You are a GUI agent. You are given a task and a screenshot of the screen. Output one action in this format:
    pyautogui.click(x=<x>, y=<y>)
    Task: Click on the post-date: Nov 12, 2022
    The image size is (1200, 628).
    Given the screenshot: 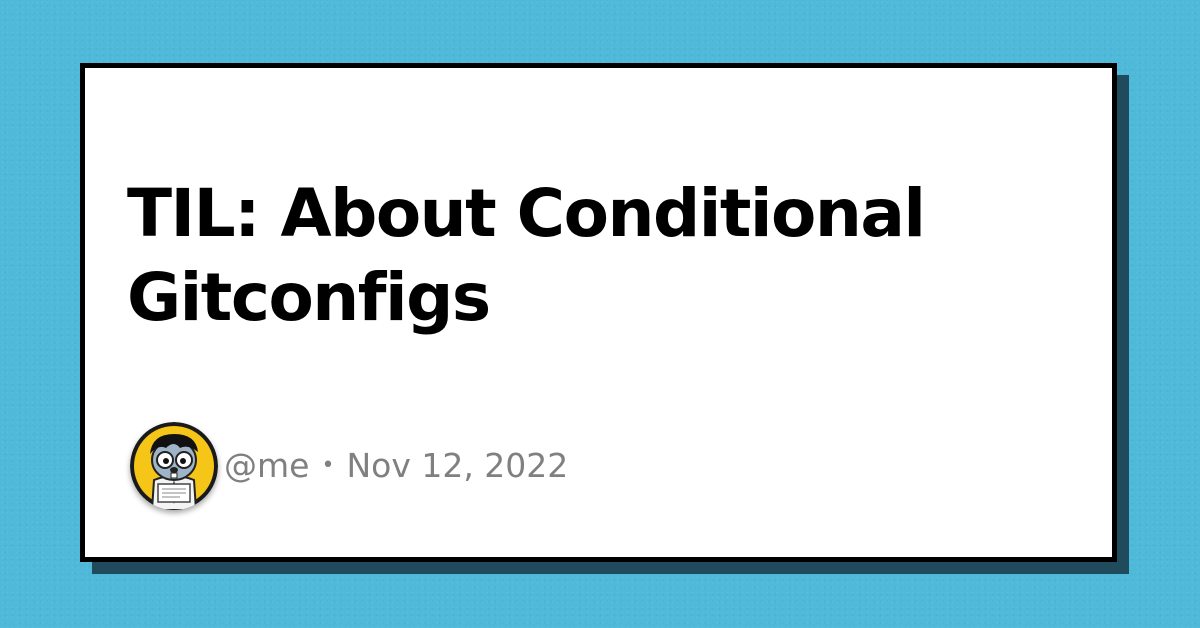 What is the action you would take?
    pyautogui.click(x=457, y=465)
    